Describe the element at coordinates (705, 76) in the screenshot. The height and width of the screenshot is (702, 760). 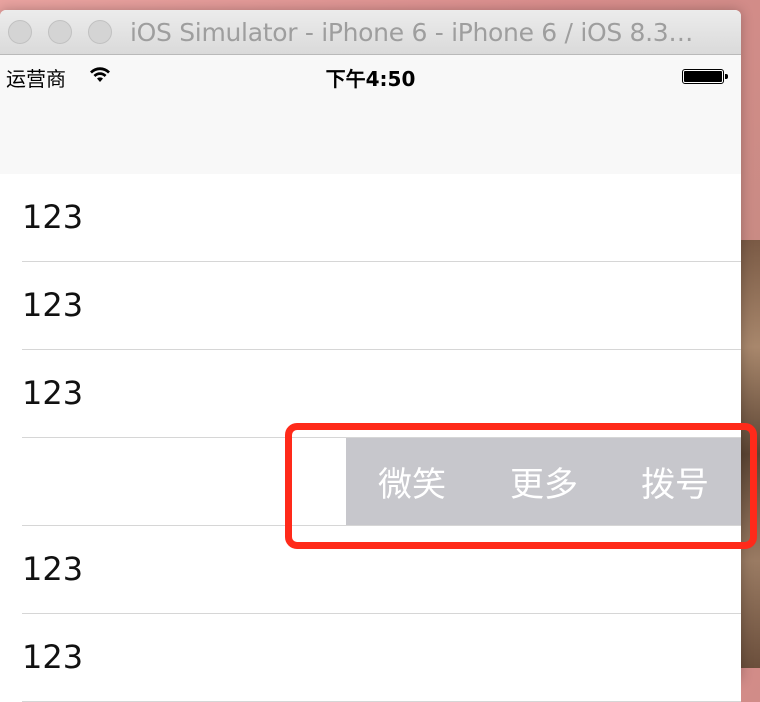
I see `battery-icon` at that location.